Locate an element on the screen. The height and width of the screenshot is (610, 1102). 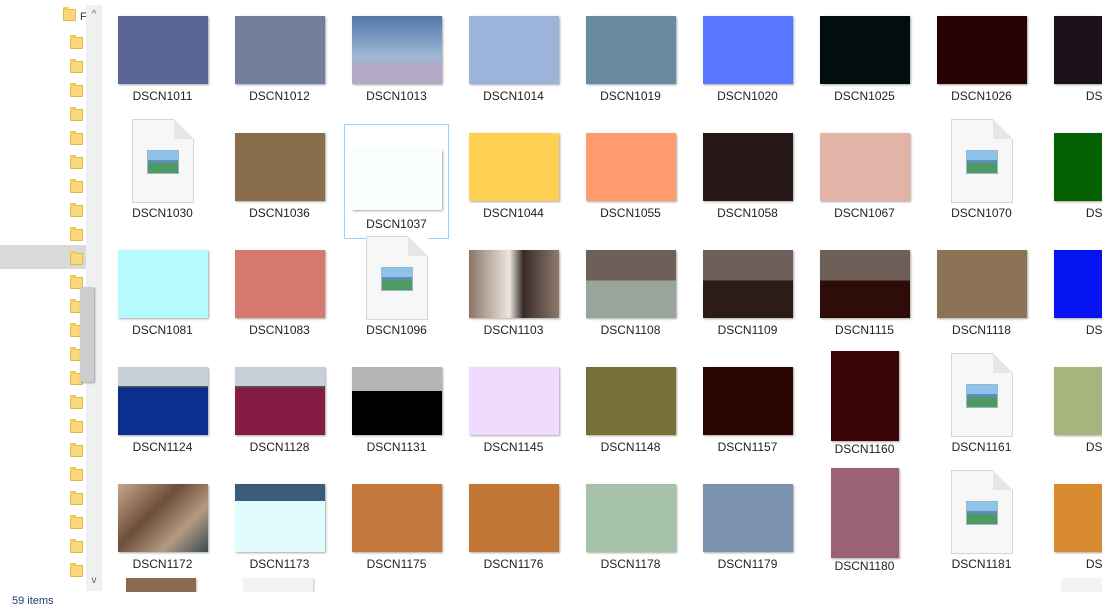
scroll-up-arrow: ^ is located at coordinates (94, 15).